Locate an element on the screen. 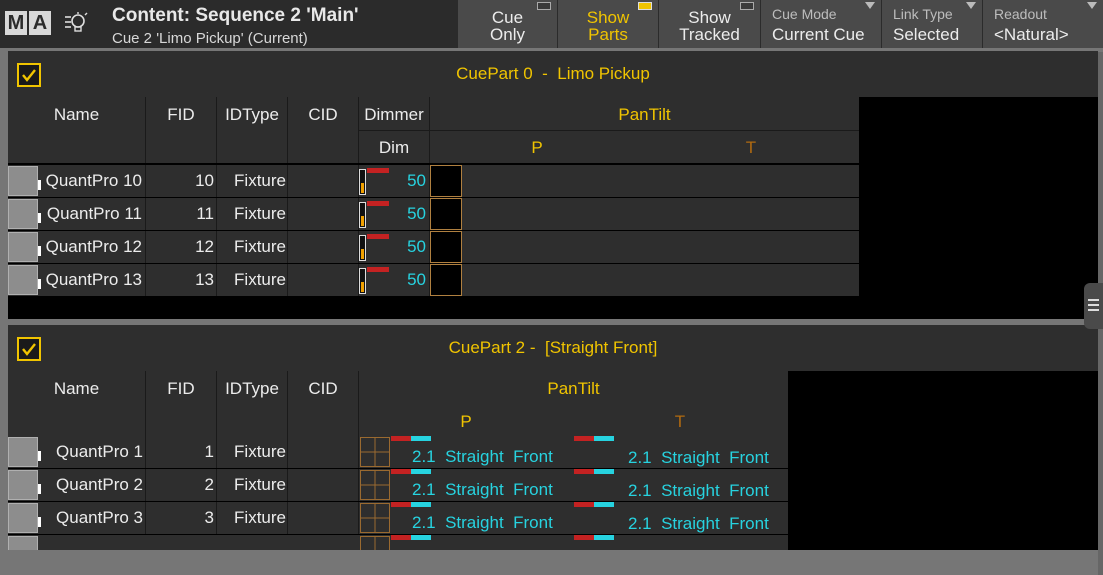  grip-handle-icon is located at coordinates (1093, 306).